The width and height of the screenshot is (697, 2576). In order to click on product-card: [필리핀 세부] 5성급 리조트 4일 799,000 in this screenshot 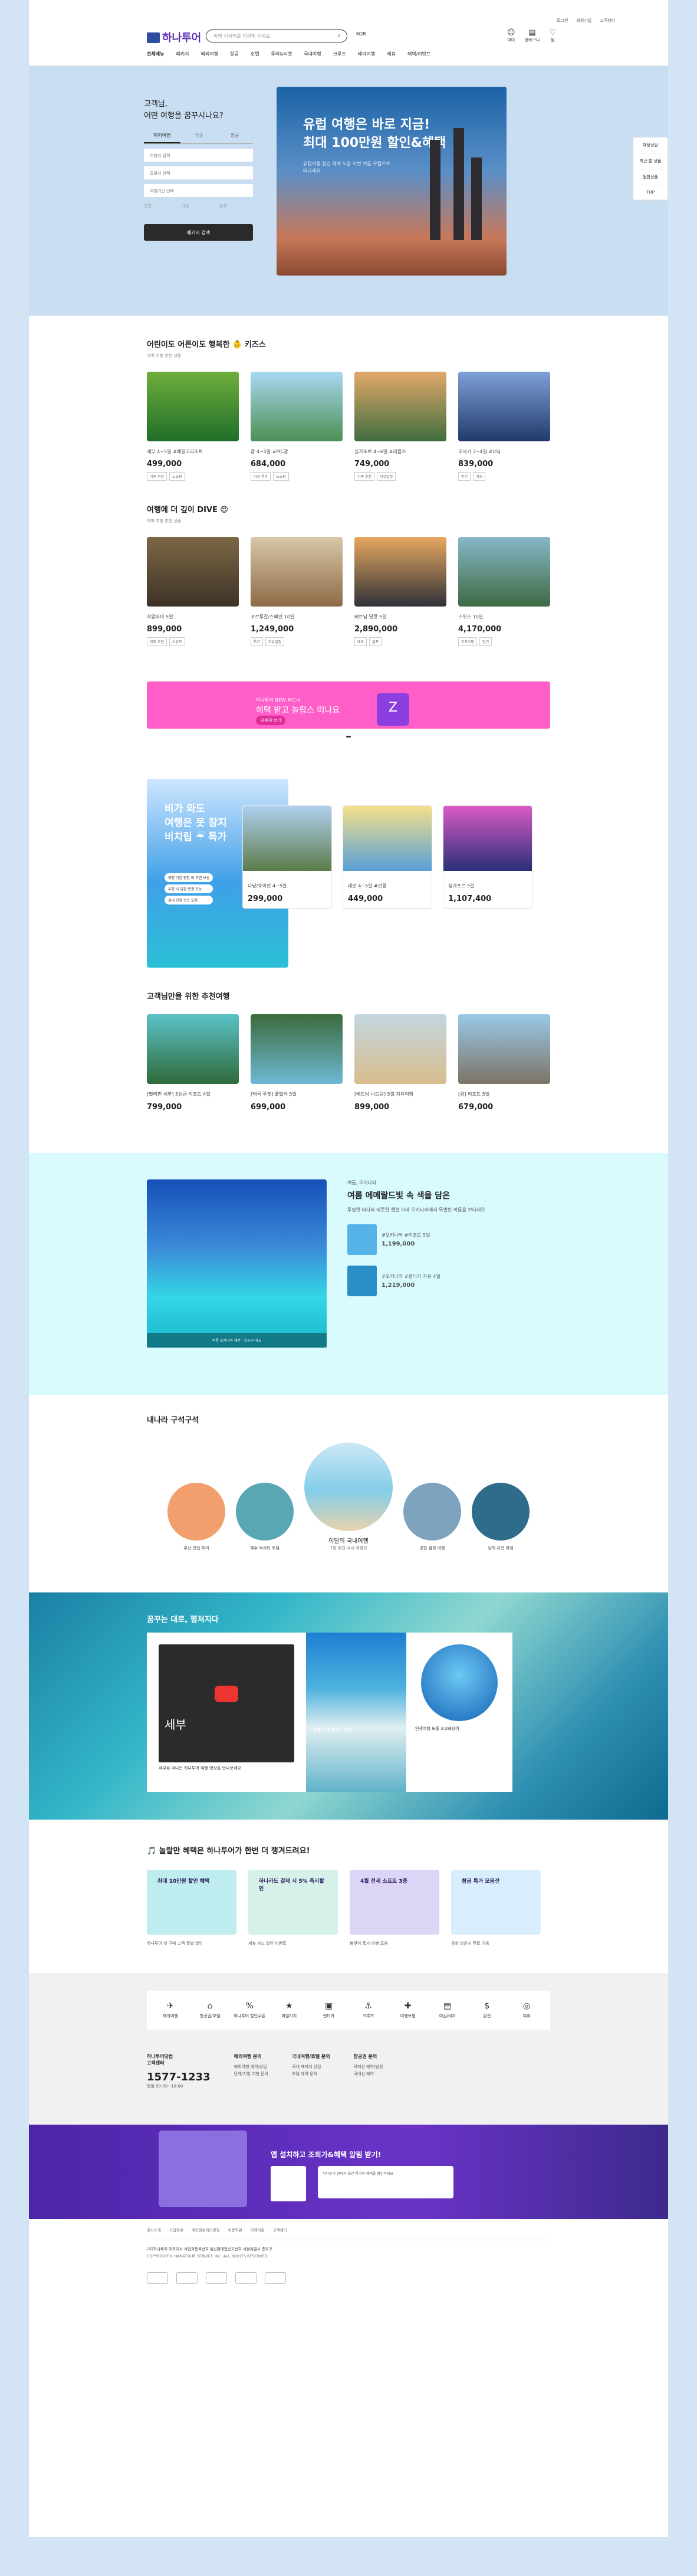, I will do `click(193, 1063)`.